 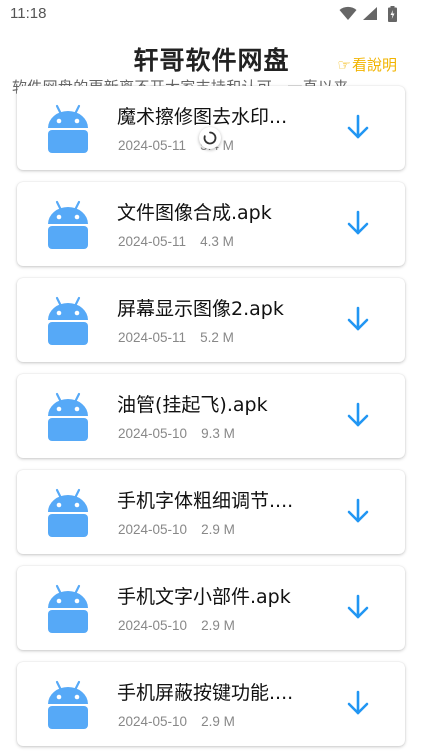 I want to click on file-name: 屏幕显示图像2.apk, so click(x=200, y=309).